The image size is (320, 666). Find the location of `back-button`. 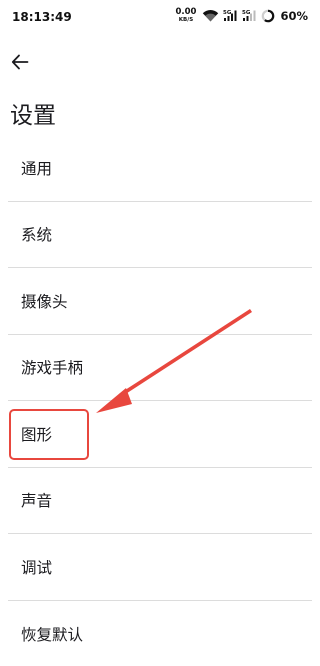

back-button is located at coordinates (20, 62).